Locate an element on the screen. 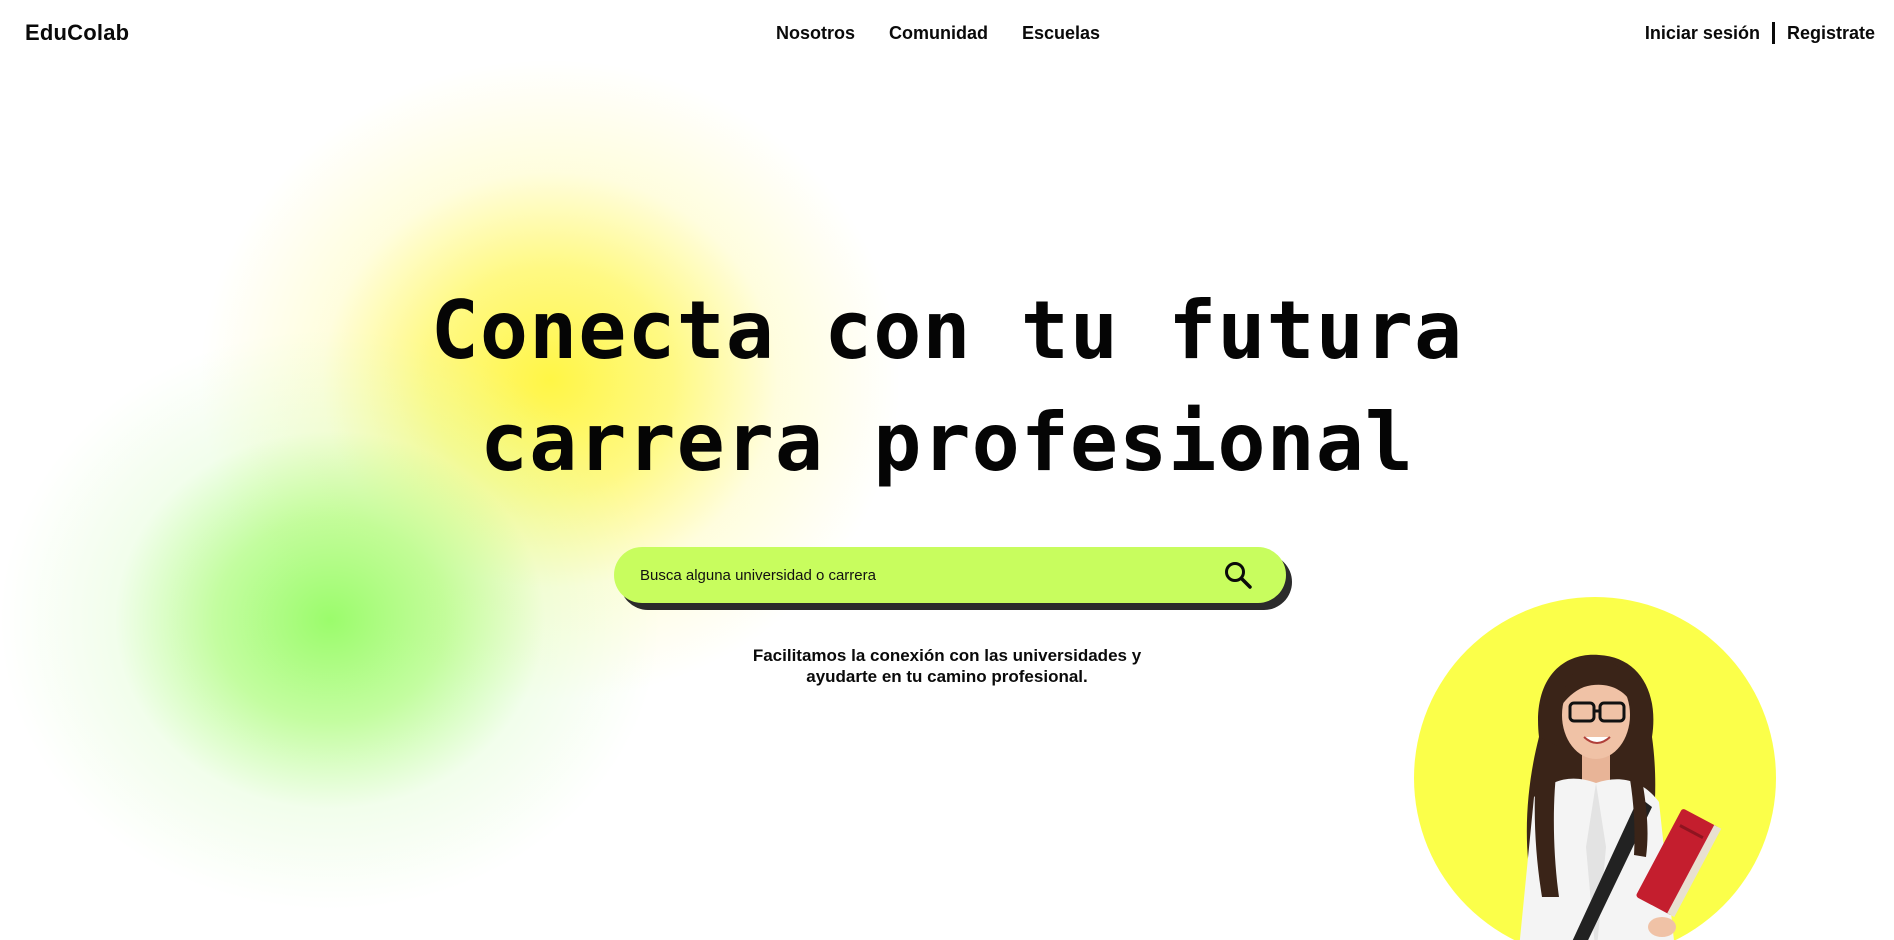 This screenshot has width=1894, height=940. hero-title-line-2: carrera profesional is located at coordinates (947, 442).